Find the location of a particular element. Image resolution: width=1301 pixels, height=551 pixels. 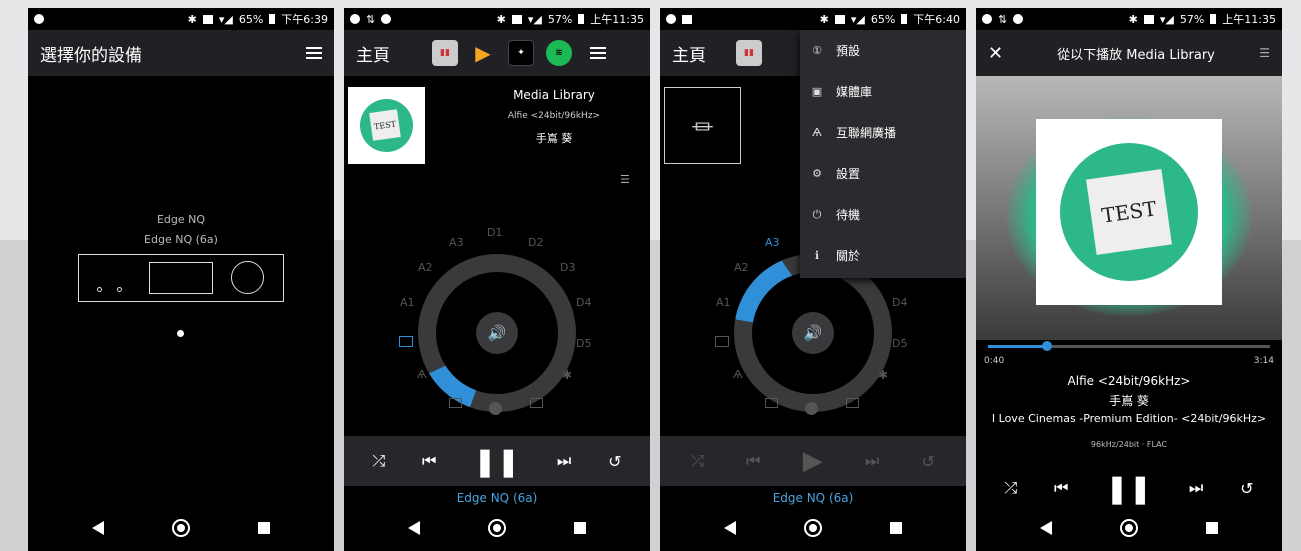

artist-name: 手嶌 葵 is located at coordinates (554, 138).